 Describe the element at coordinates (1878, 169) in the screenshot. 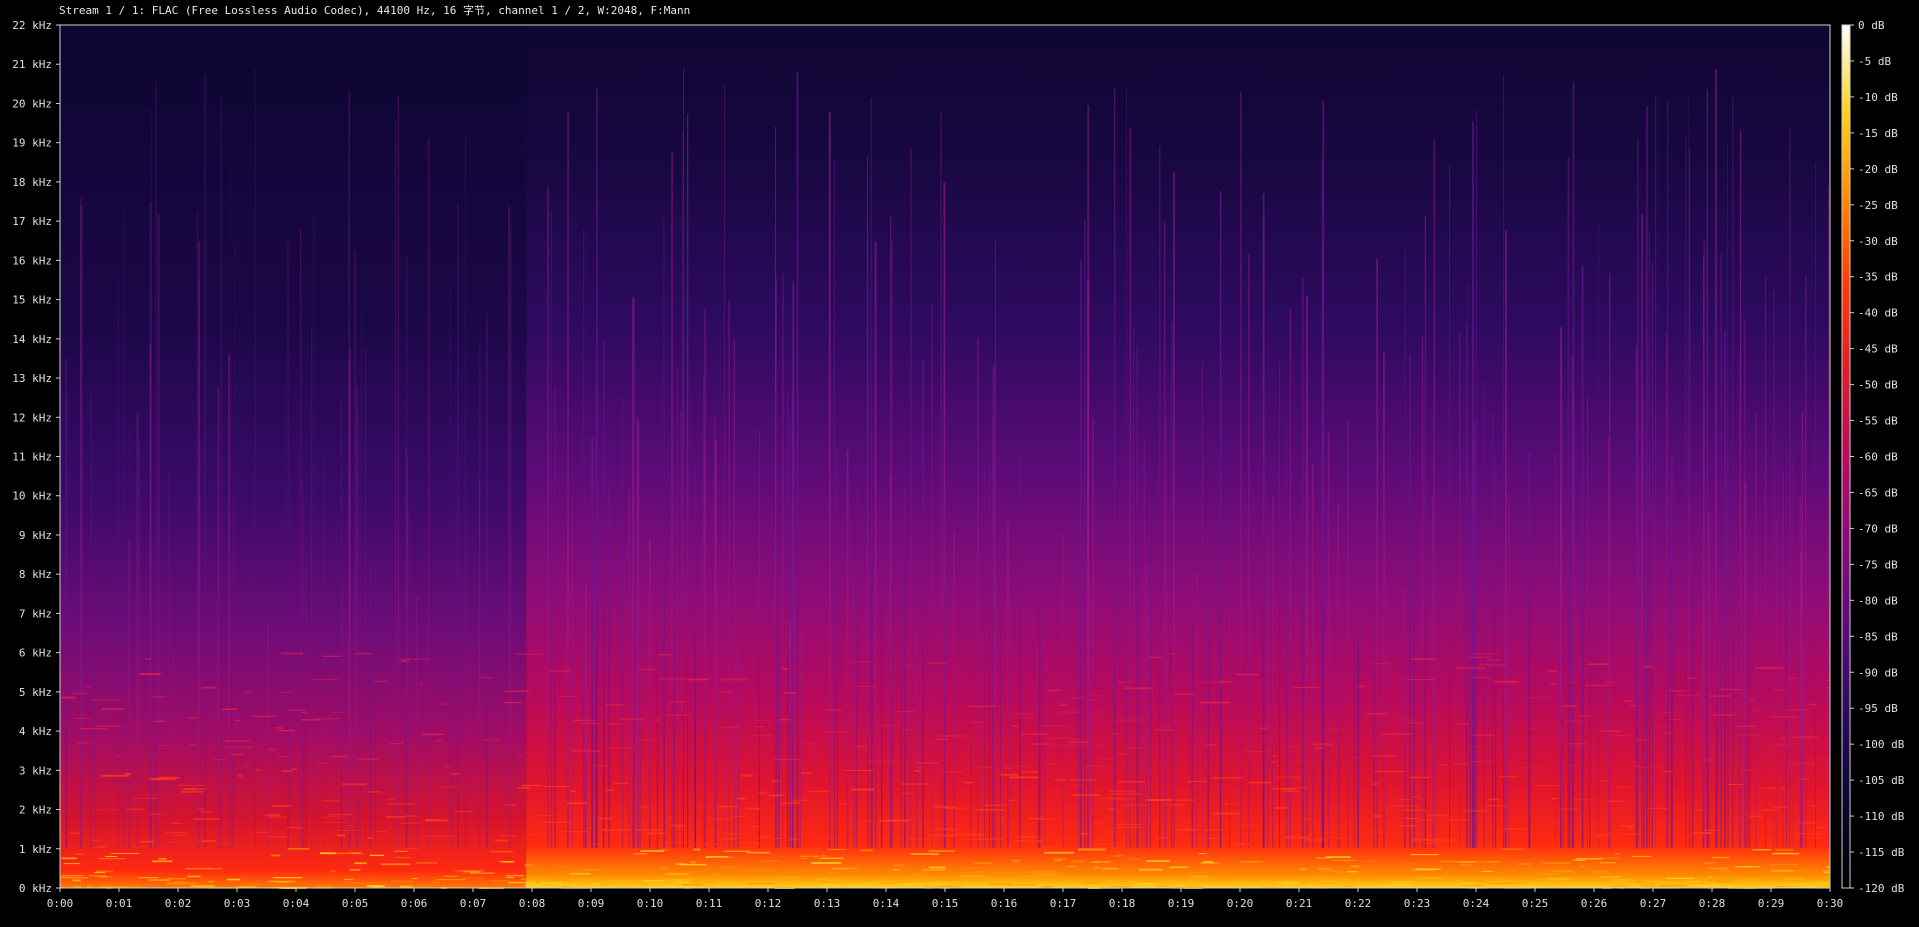

I see `colorbar-tick-label: -20 dB` at that location.